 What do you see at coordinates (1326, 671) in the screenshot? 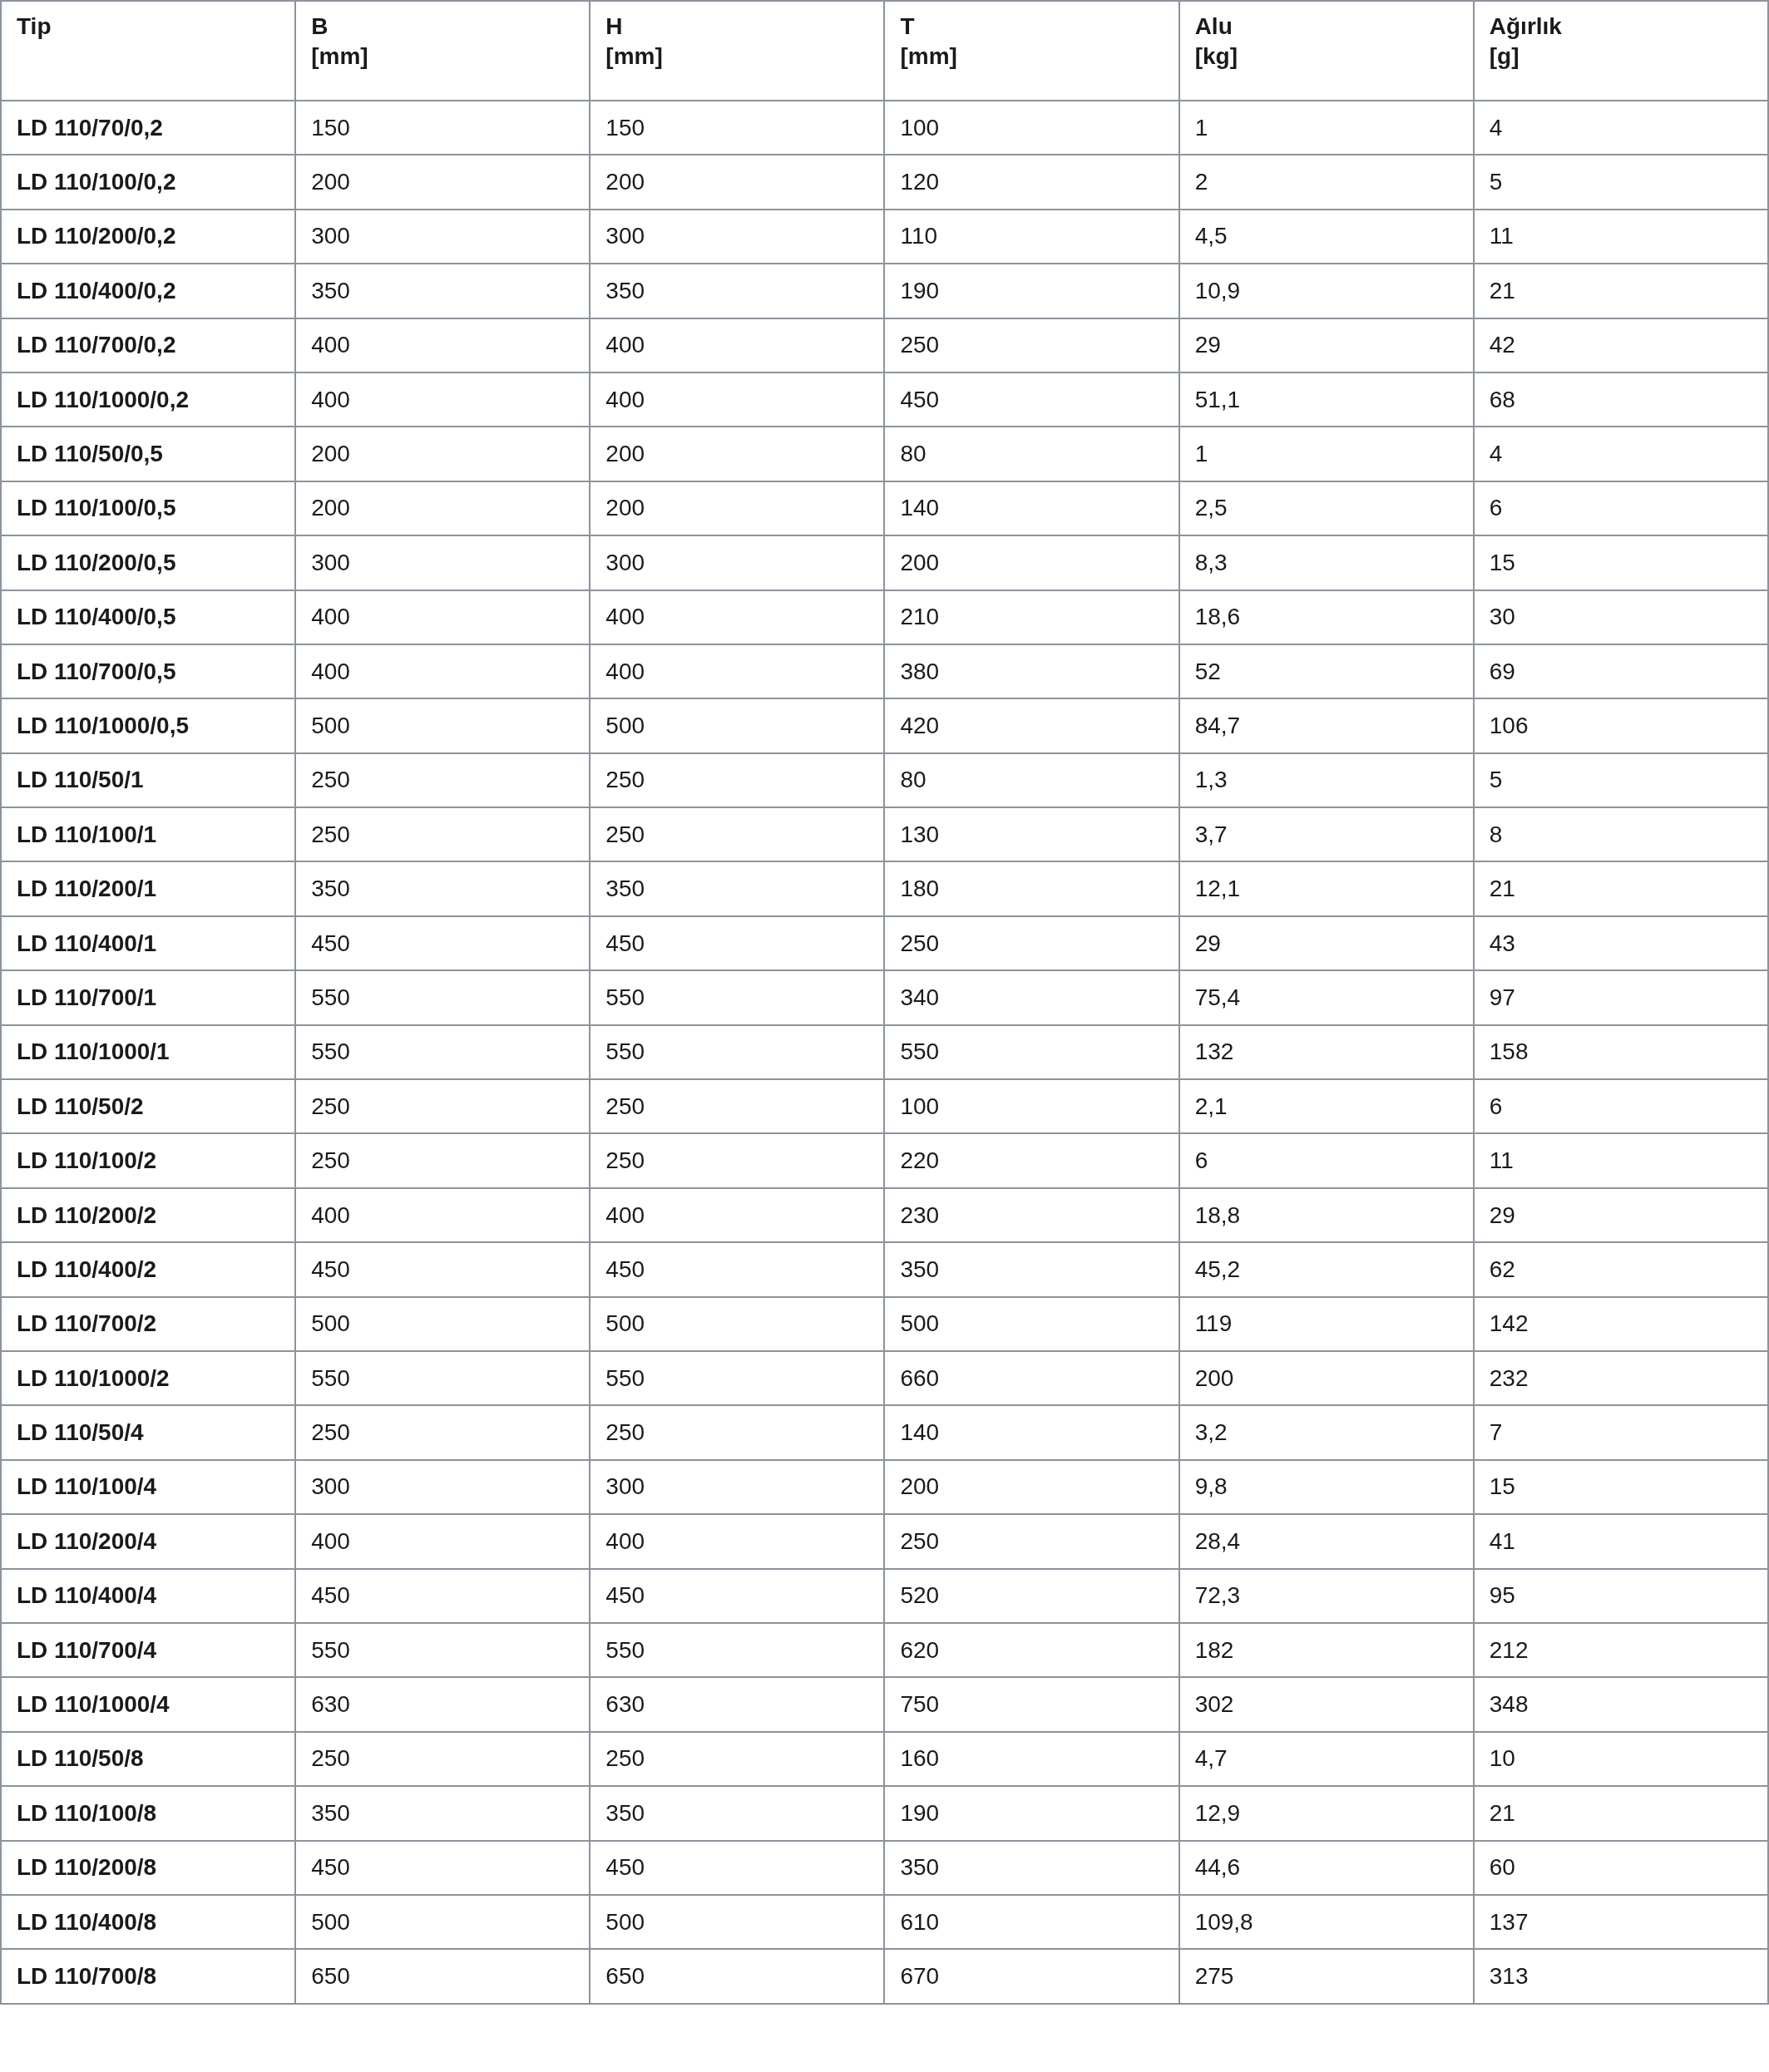
I see `table-cell: 52` at bounding box center [1326, 671].